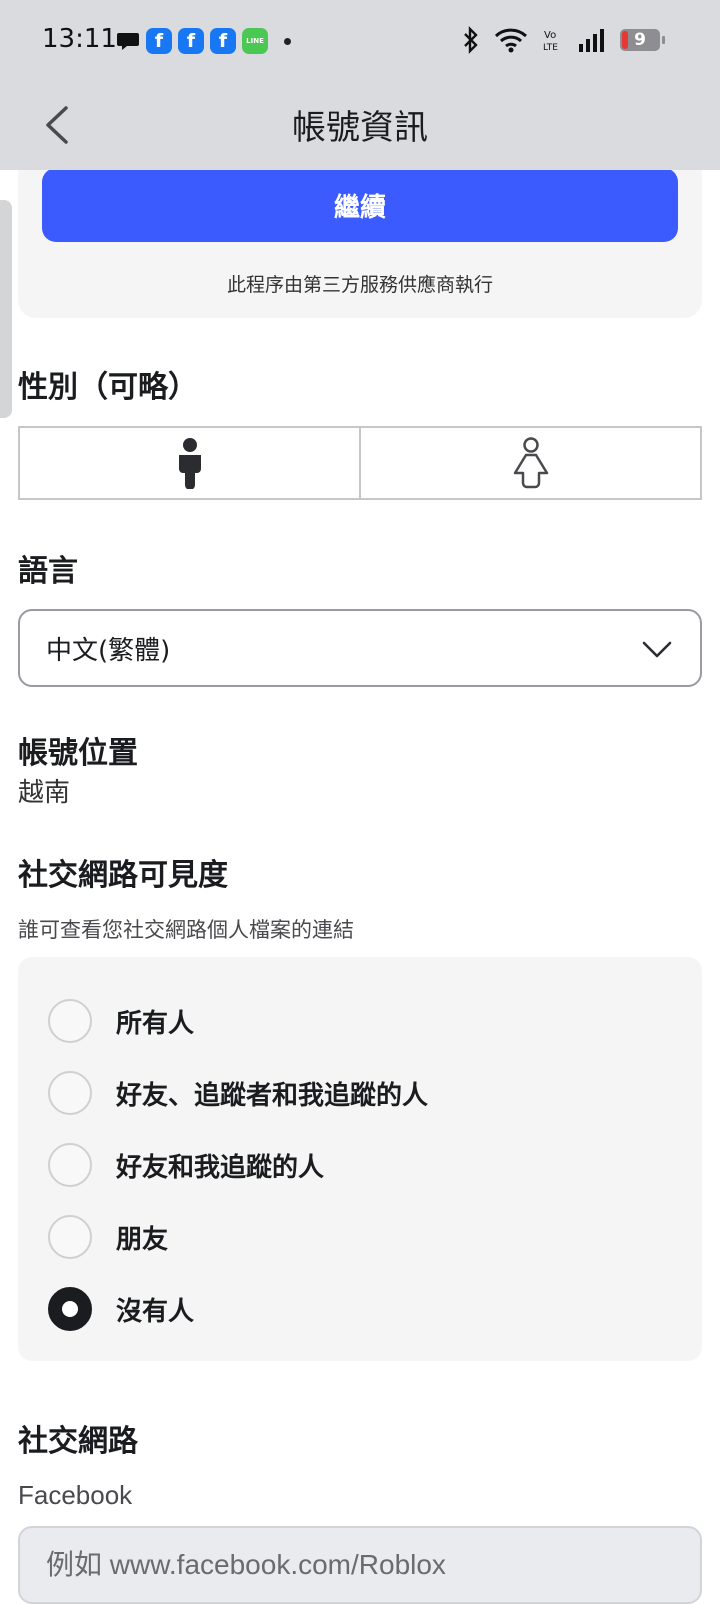 This screenshot has height=1604, width=720. I want to click on visibility-option-friends-followers-following: 好友、追蹤者和我追蹤的人, so click(238, 1093).